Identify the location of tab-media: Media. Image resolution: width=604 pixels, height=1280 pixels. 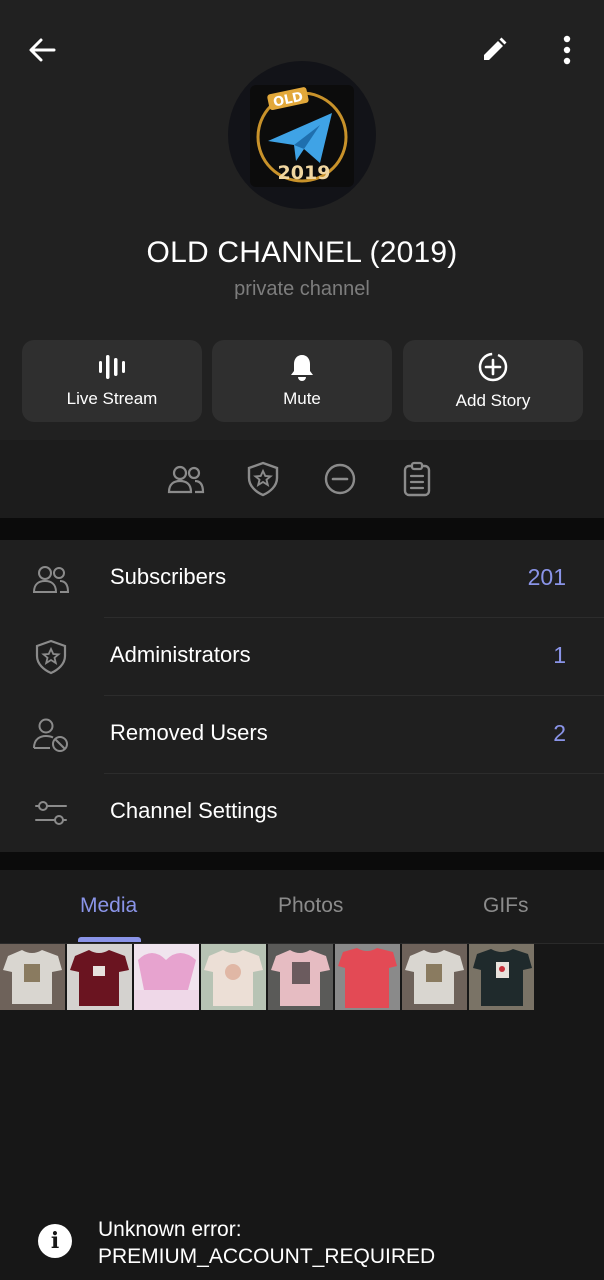
(108, 906).